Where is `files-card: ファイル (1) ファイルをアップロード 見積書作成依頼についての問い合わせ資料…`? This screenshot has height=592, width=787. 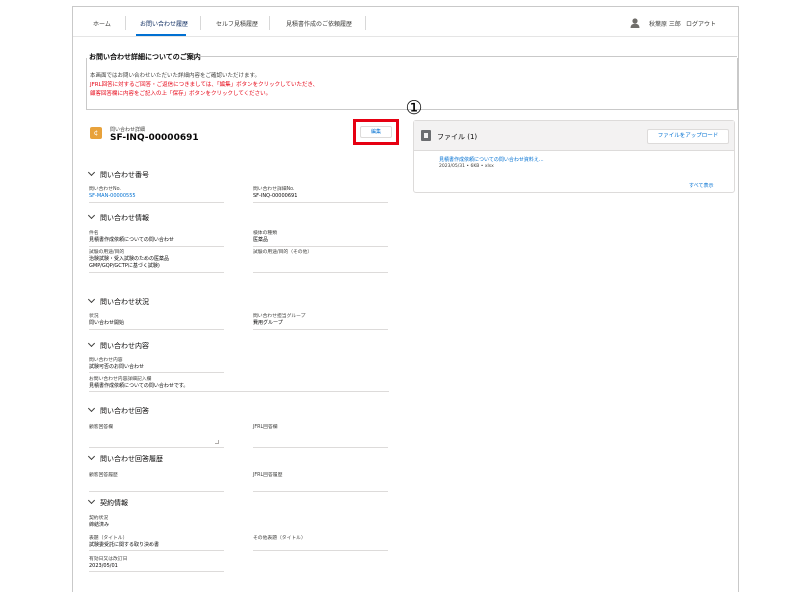 files-card: ファイル (1) ファイルをアップロード 見積書作成依頼についての問い合わせ資料… is located at coordinates (574, 156).